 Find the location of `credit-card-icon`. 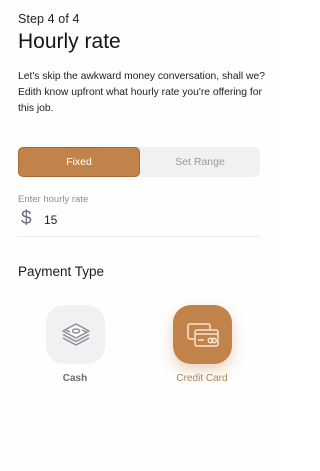

credit-card-icon is located at coordinates (202, 334).